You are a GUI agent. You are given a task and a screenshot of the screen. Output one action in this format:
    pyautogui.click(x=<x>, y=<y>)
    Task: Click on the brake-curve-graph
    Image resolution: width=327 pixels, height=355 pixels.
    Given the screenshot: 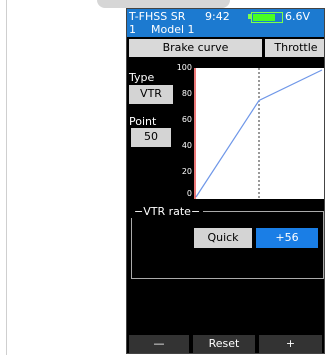 What is the action you would take?
    pyautogui.click(x=259, y=133)
    